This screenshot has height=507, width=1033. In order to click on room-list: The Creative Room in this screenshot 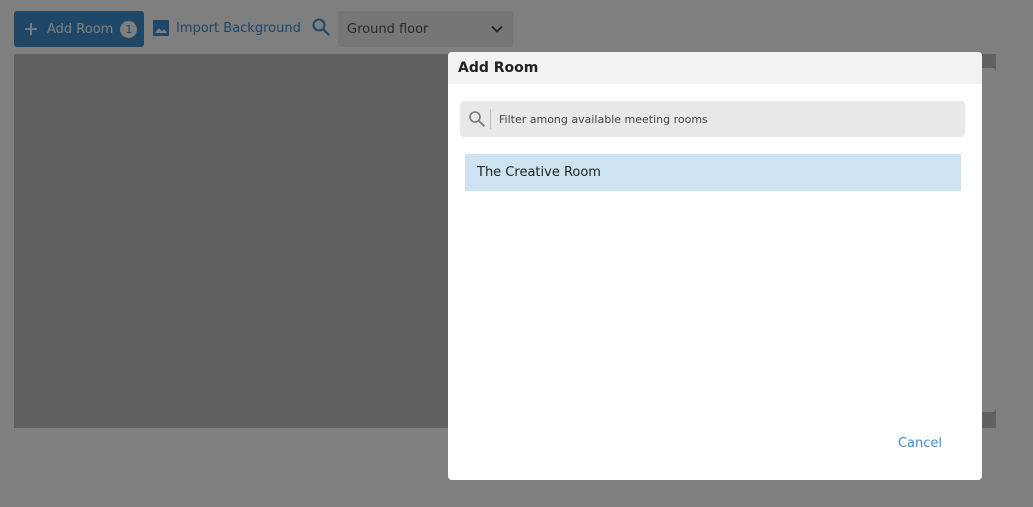, I will do `click(713, 172)`.